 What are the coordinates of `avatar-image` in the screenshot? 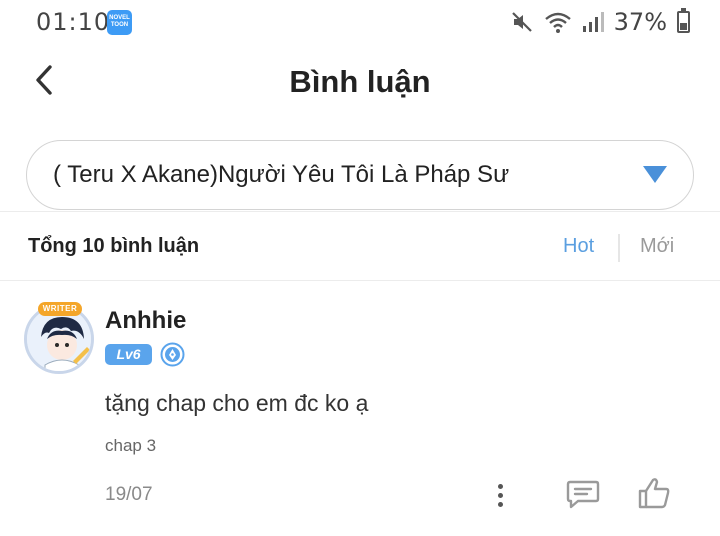 It's located at (59, 339).